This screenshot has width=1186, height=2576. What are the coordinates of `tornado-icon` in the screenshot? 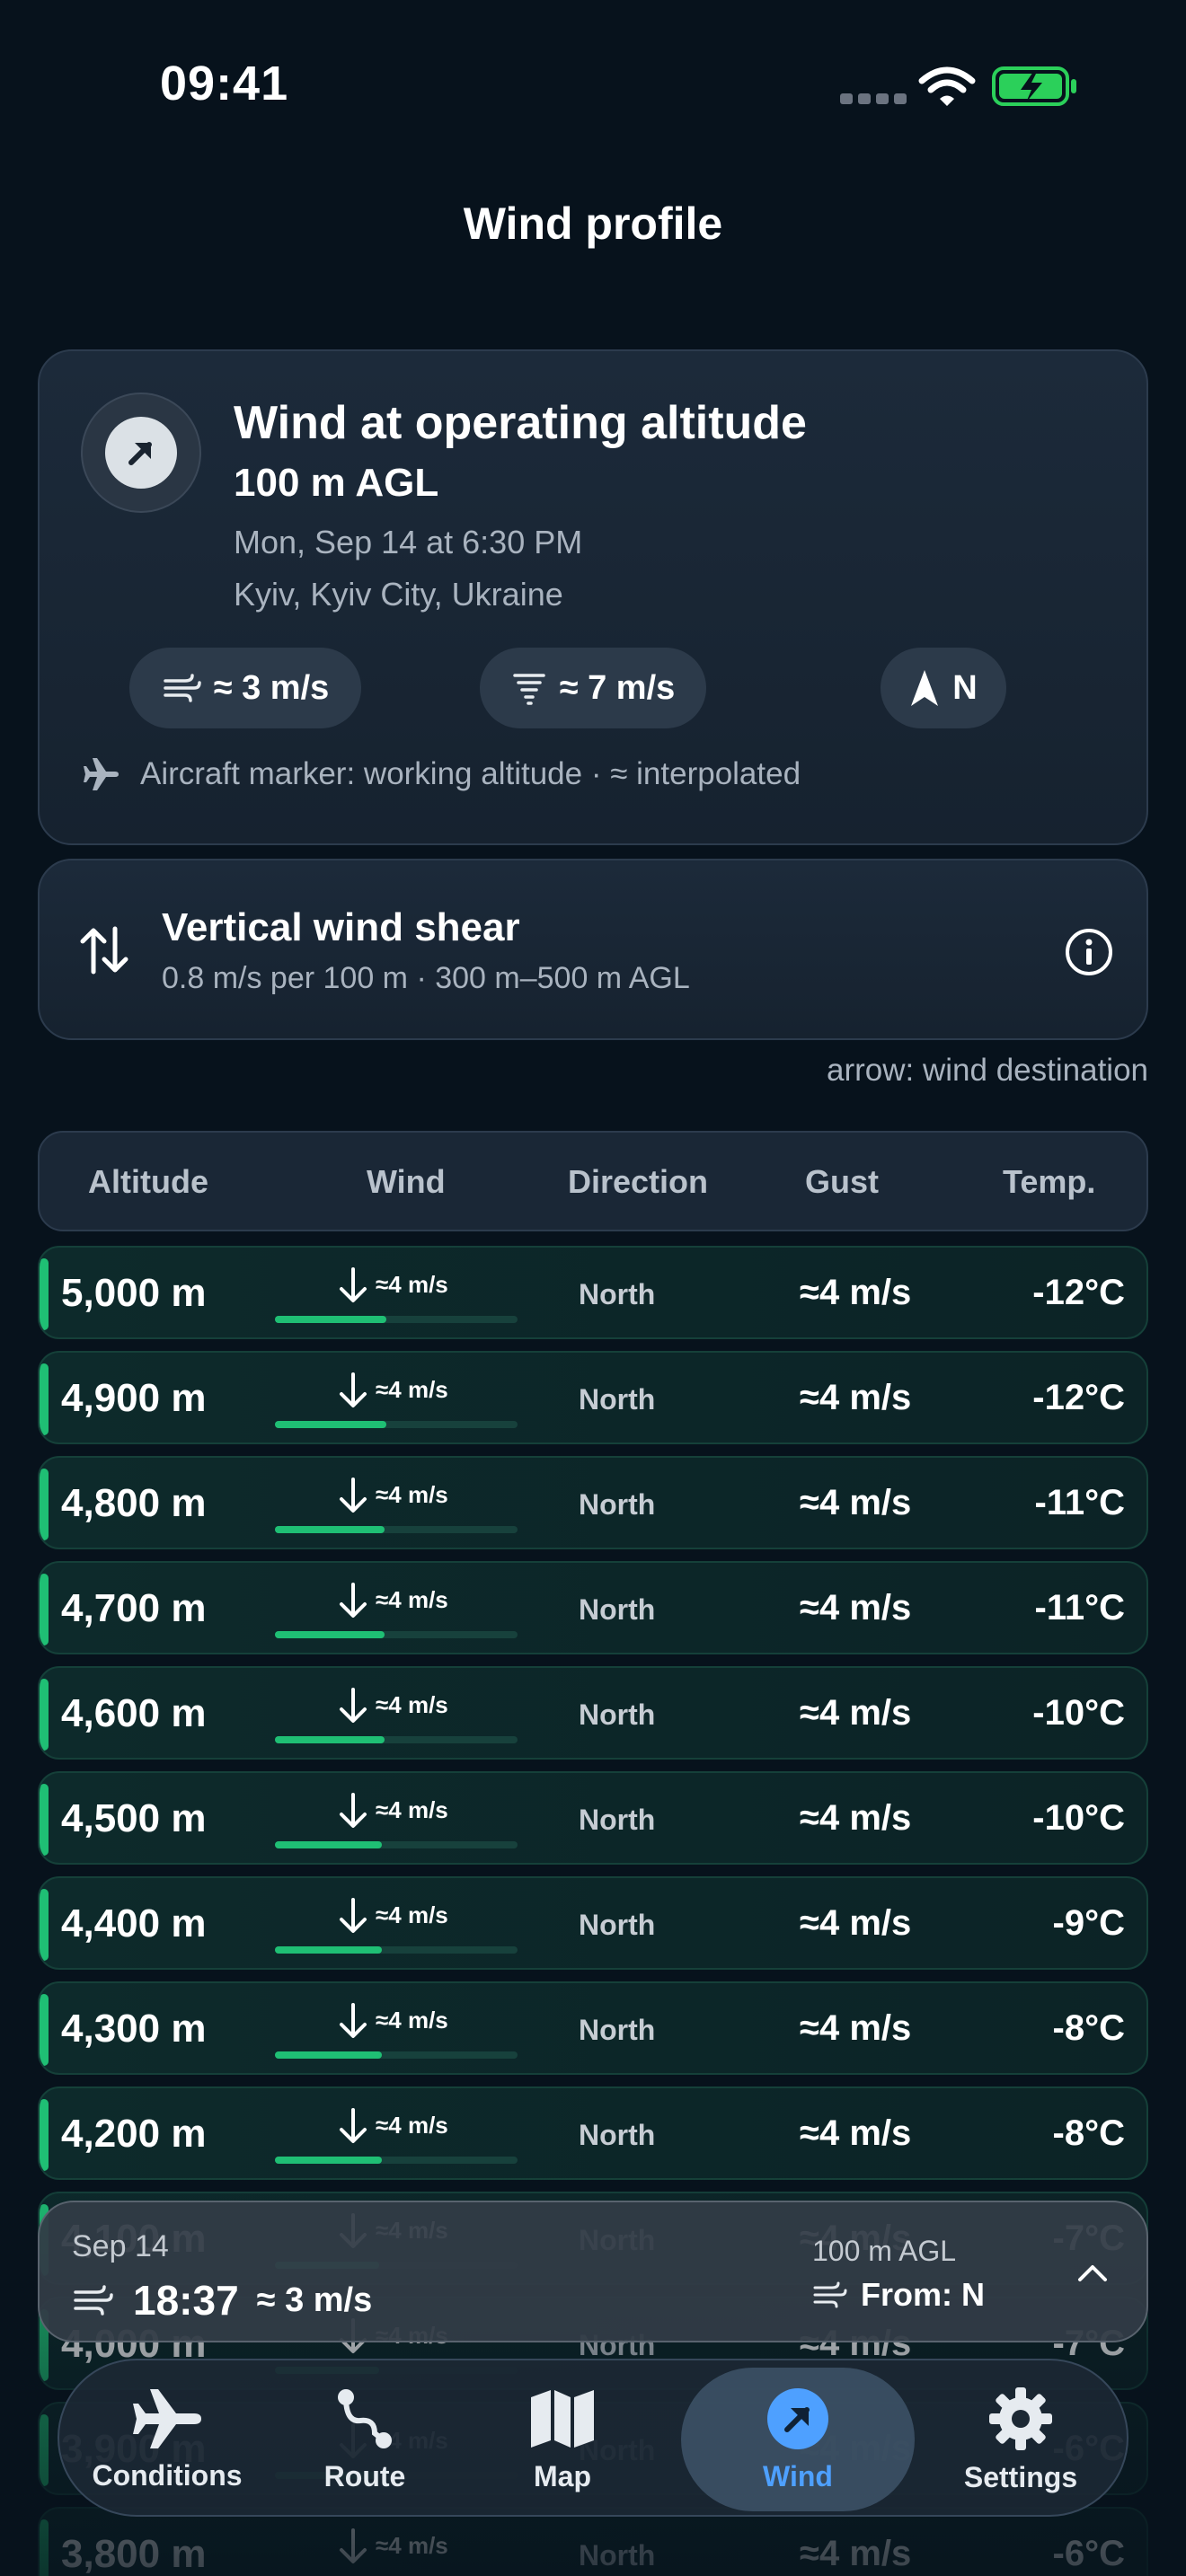 It's located at (528, 689).